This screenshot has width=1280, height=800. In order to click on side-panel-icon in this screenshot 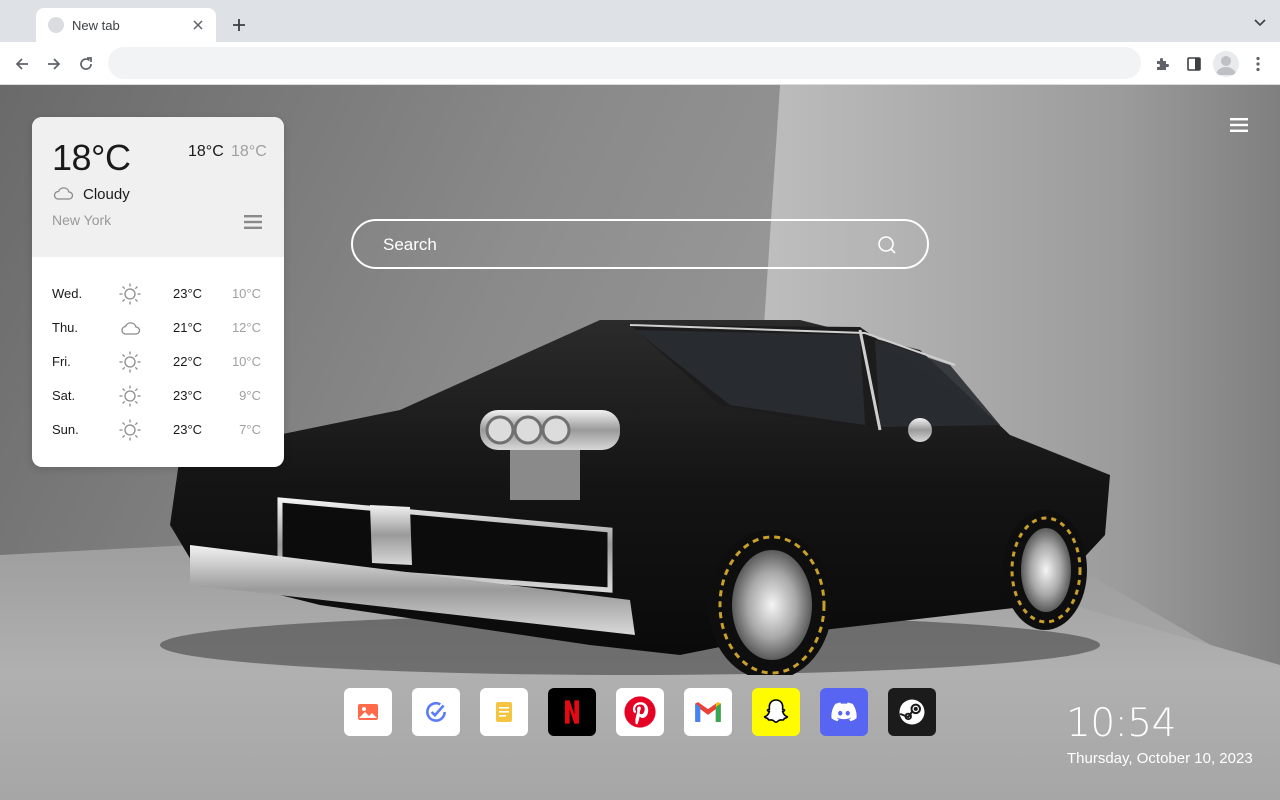, I will do `click(1194, 64)`.